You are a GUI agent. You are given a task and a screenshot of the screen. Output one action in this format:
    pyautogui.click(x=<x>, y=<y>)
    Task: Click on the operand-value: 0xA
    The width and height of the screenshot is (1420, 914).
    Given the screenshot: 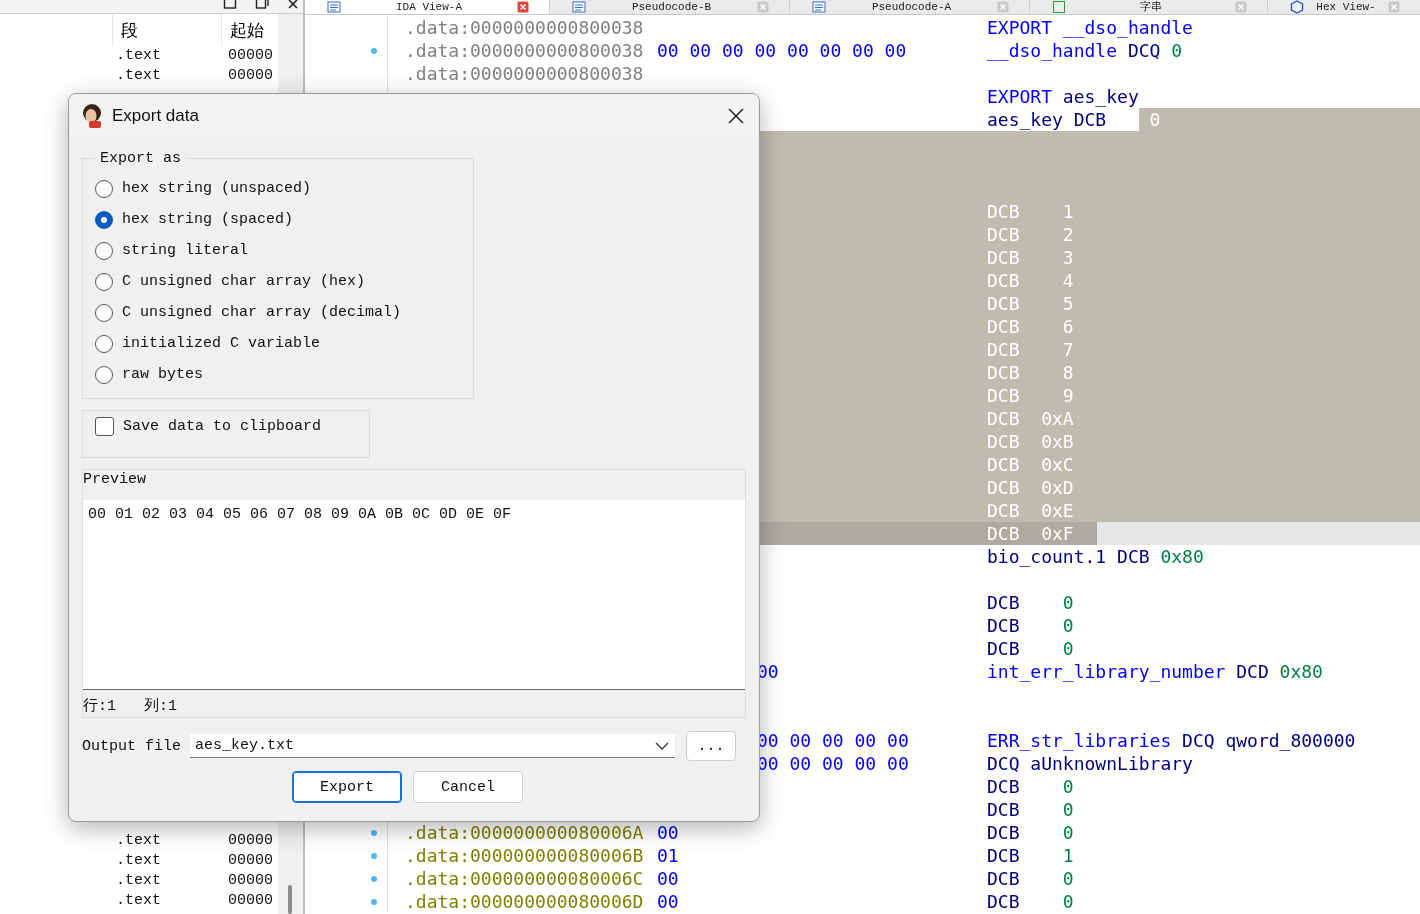 What is the action you would take?
    pyautogui.click(x=1057, y=418)
    